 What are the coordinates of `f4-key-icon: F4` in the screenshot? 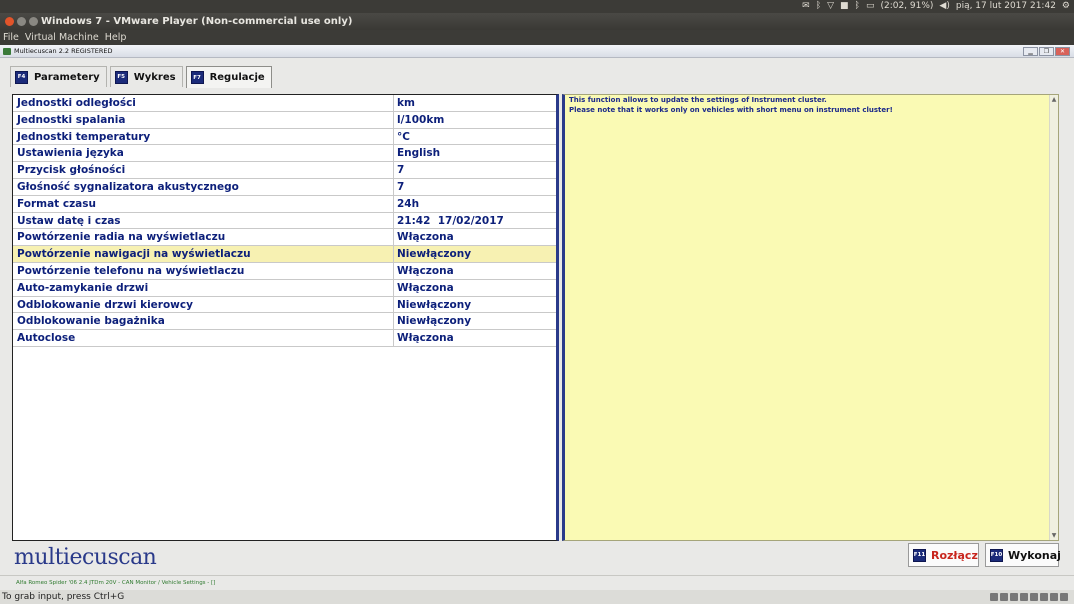 It's located at (21, 77).